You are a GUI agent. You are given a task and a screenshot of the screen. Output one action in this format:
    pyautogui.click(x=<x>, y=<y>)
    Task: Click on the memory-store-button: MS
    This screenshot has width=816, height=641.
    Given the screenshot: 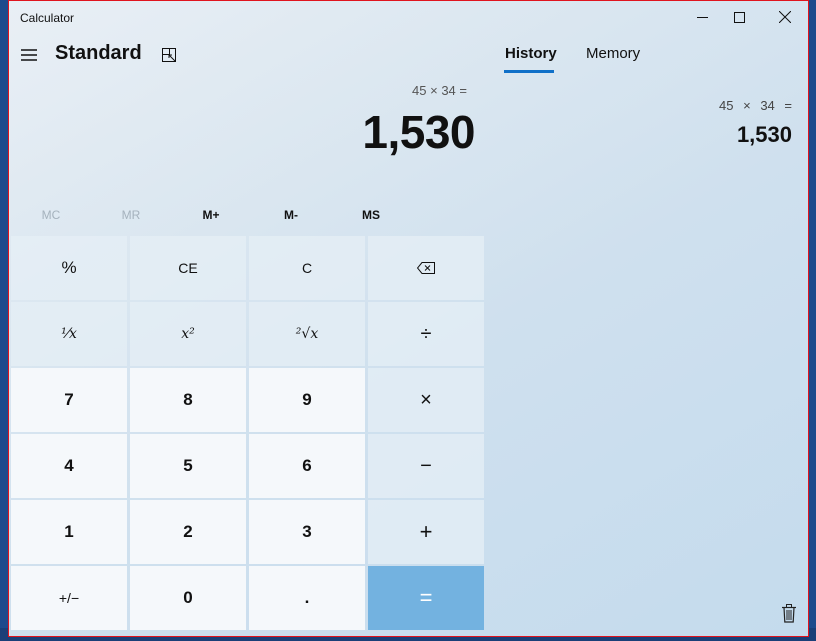 What is the action you would take?
    pyautogui.click(x=371, y=215)
    